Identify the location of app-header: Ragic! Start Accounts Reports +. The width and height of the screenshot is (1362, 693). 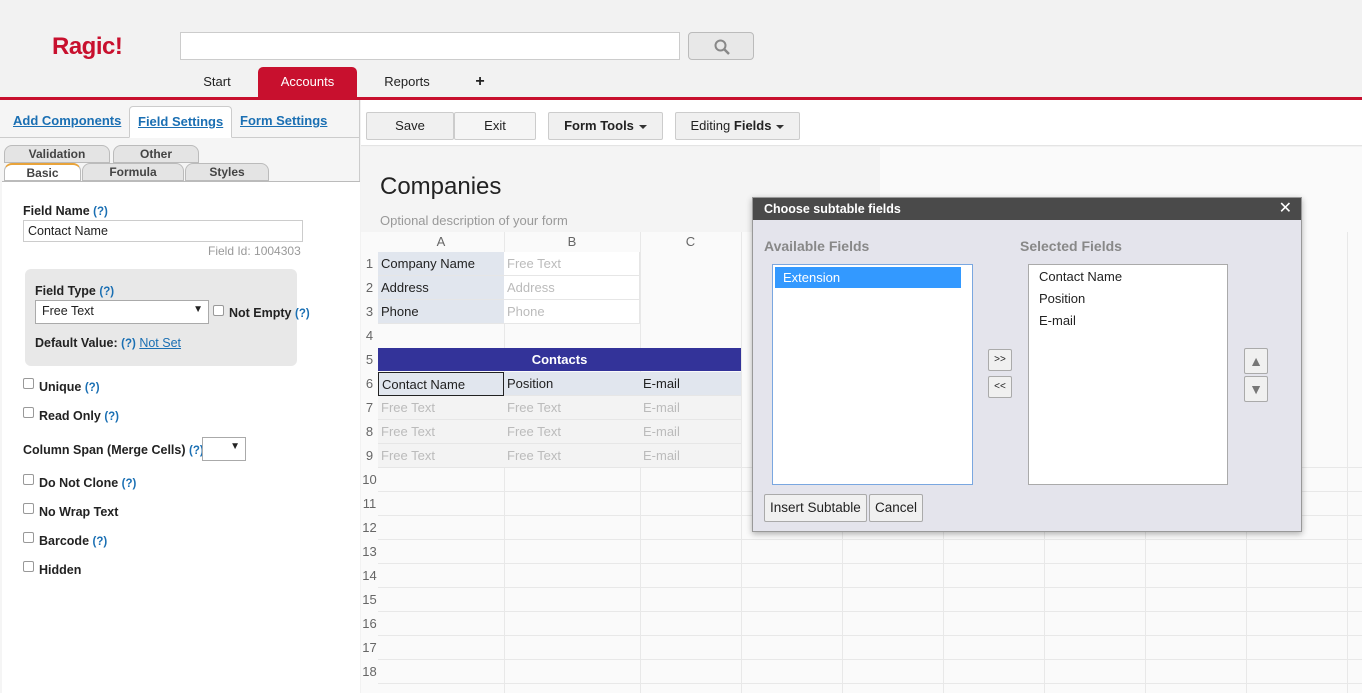
(681, 50).